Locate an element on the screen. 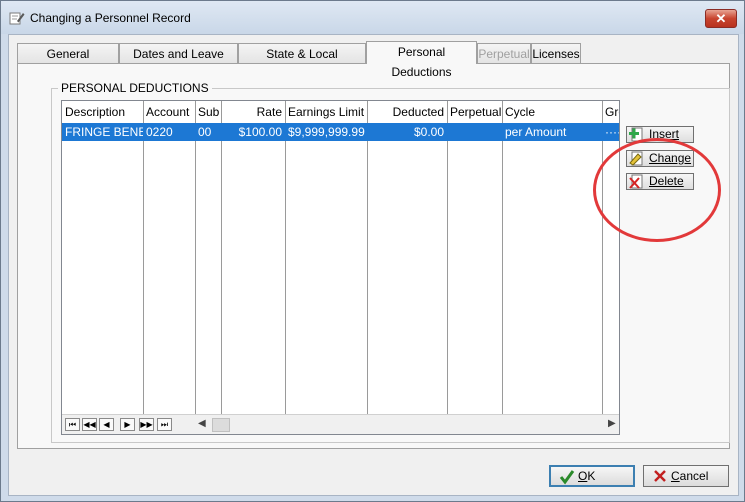 This screenshot has width=745, height=502. ok-label: OK is located at coordinates (587, 476).